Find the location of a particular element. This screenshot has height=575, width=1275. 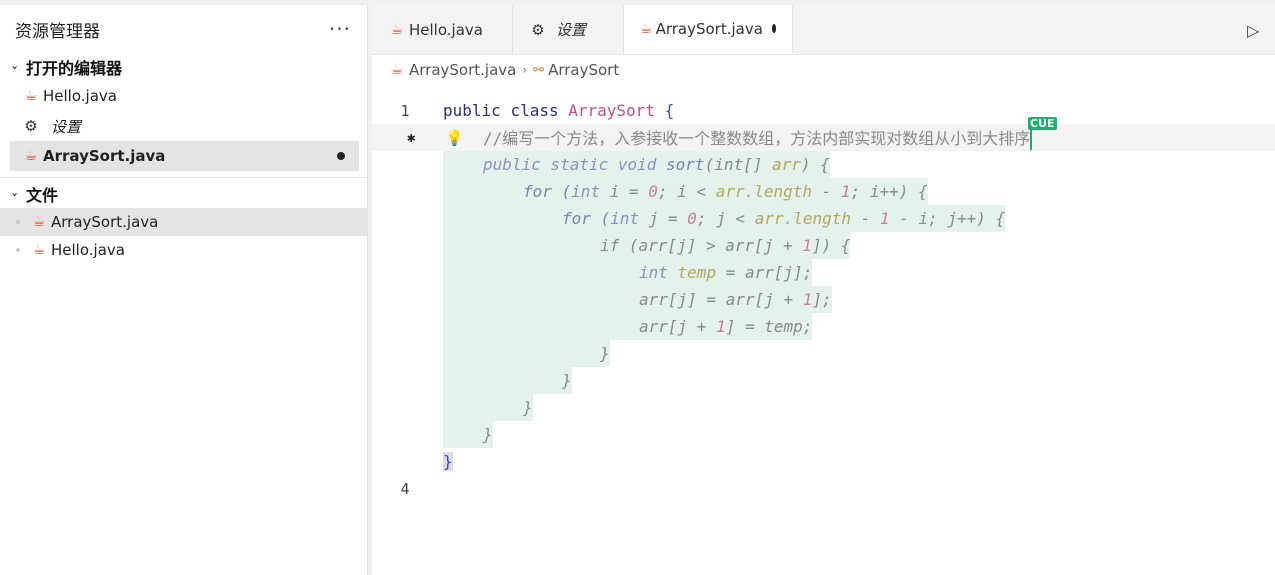

ai-spark-icon: ✱ is located at coordinates (411, 138).